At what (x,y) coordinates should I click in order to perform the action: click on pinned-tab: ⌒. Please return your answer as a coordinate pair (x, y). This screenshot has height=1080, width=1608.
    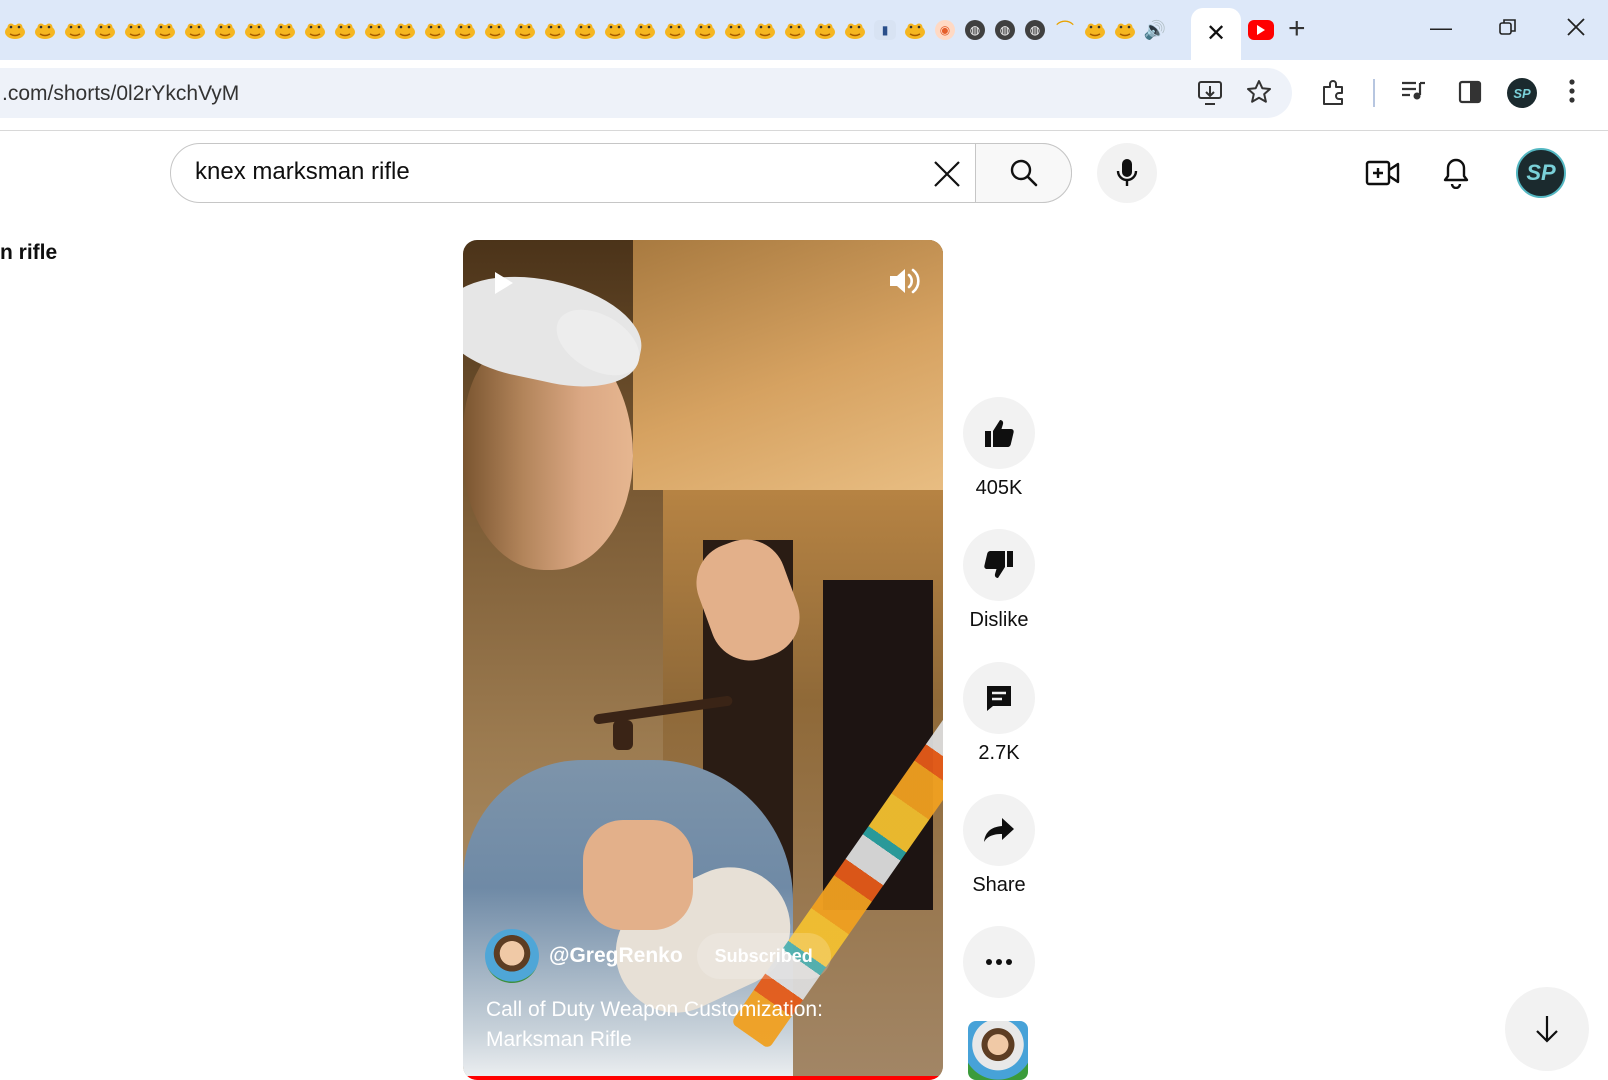
    Looking at the image, I should click on (1065, 30).